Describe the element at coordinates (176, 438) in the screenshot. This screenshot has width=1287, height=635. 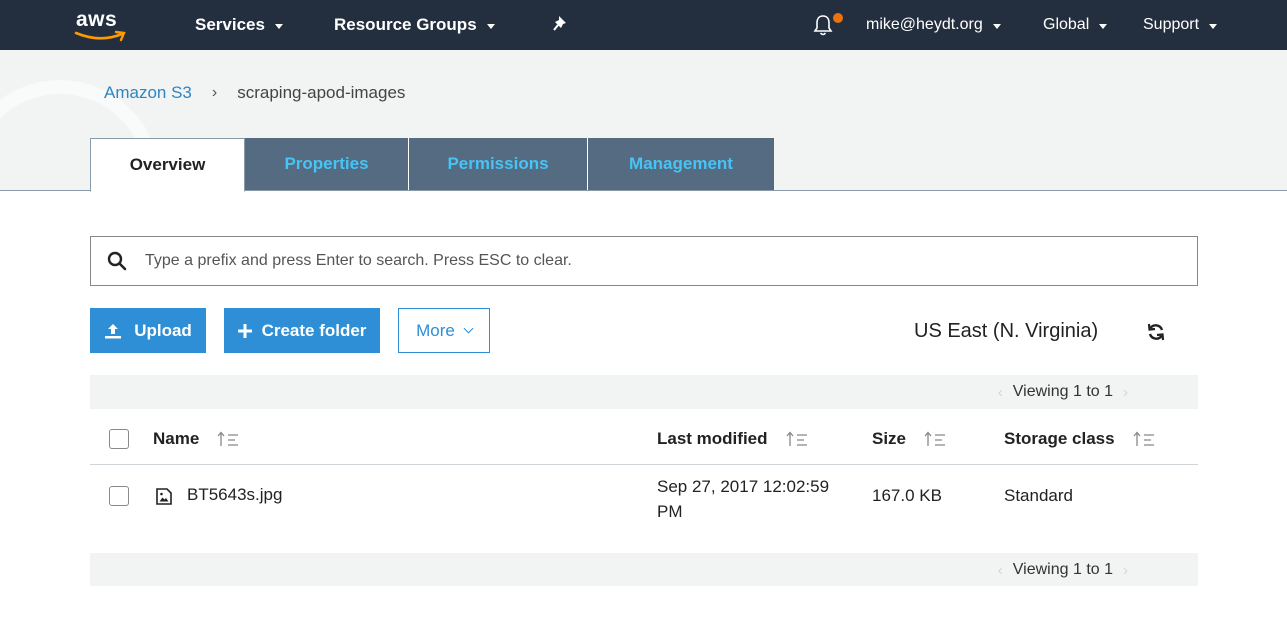
I see `column-name-label: Name` at that location.